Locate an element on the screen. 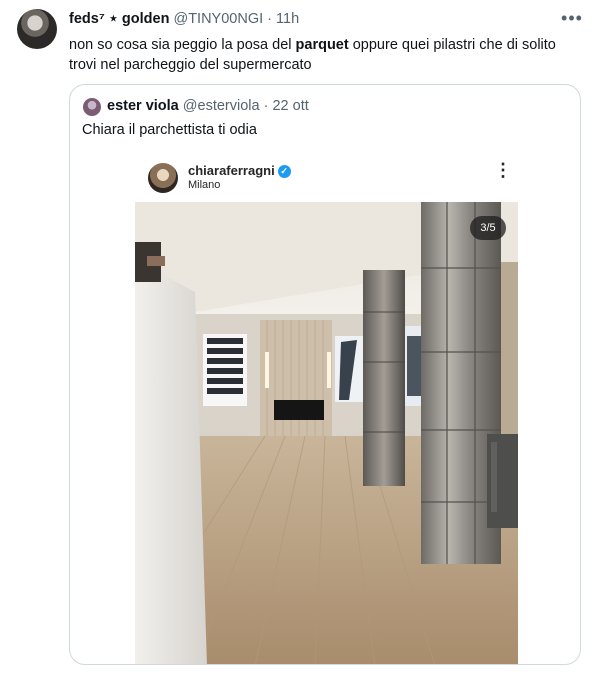 This screenshot has width=606, height=678. quote-author-avatar is located at coordinates (92, 107).